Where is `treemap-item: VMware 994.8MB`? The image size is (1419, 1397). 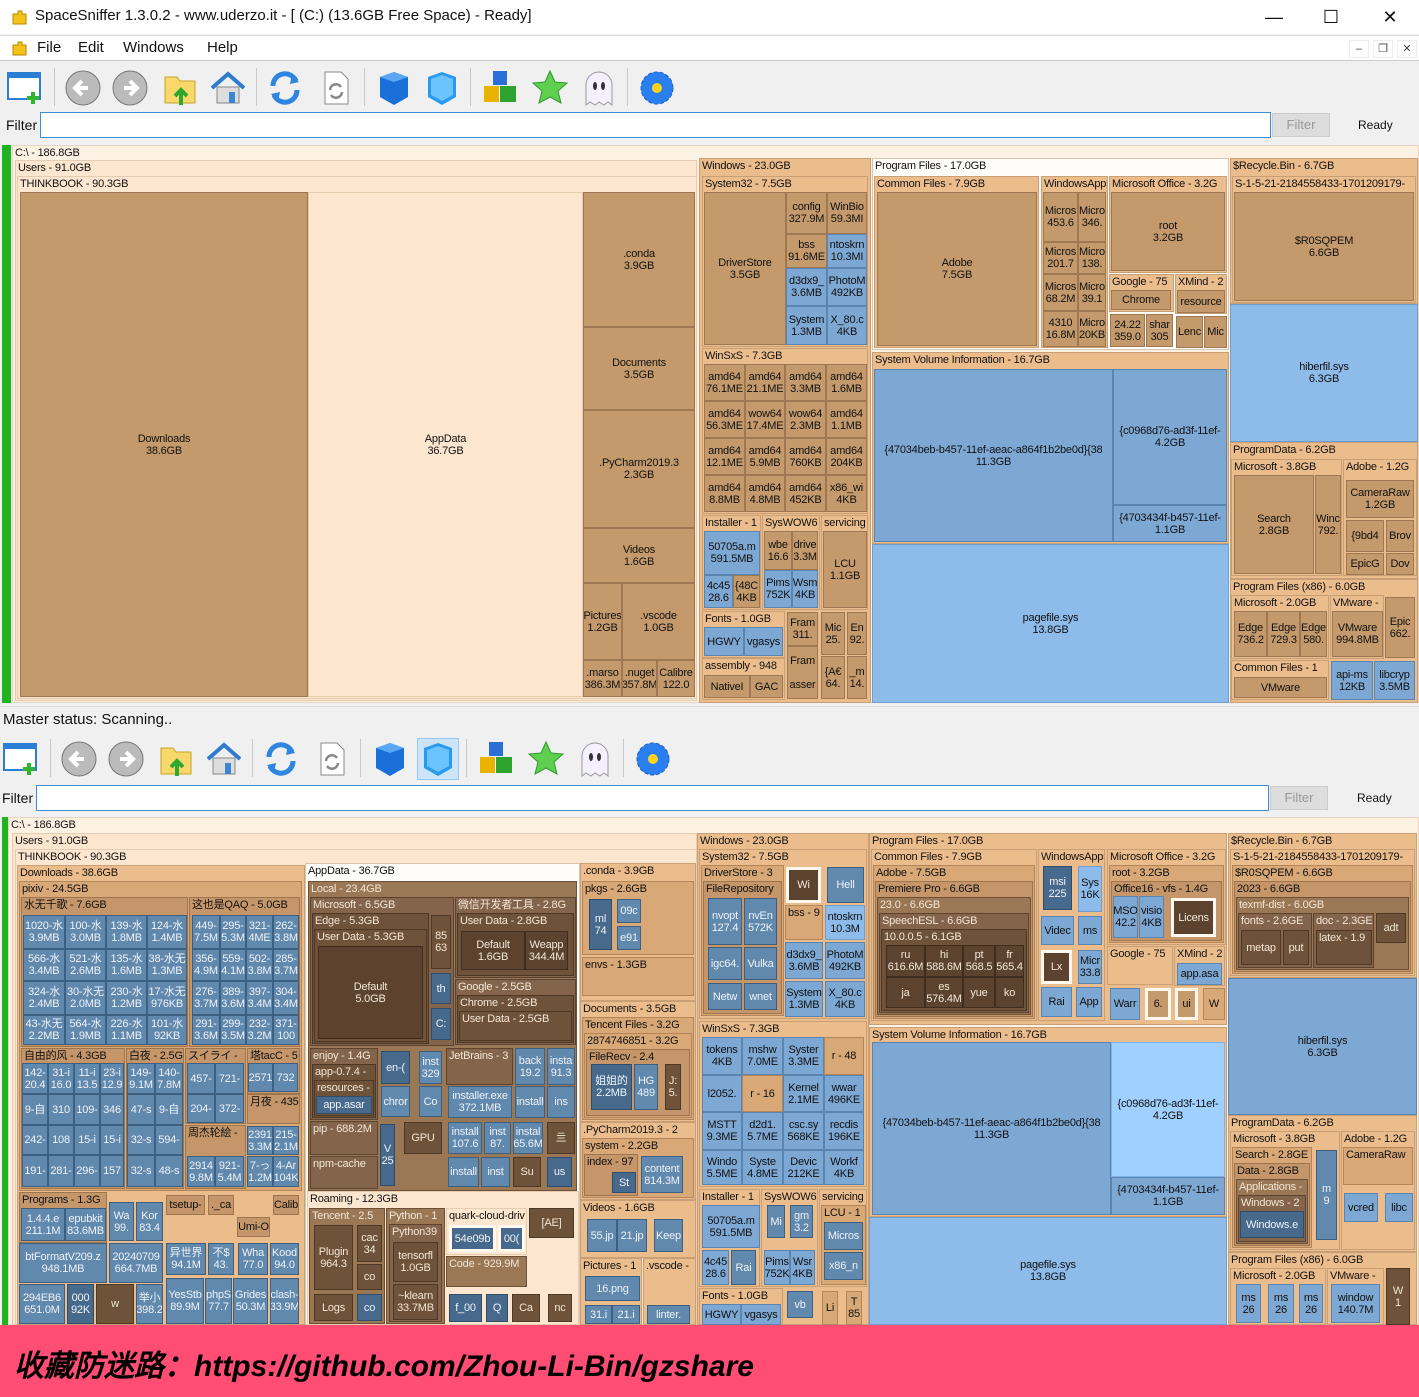 treemap-item: VMware 994.8MB is located at coordinates (1357, 634).